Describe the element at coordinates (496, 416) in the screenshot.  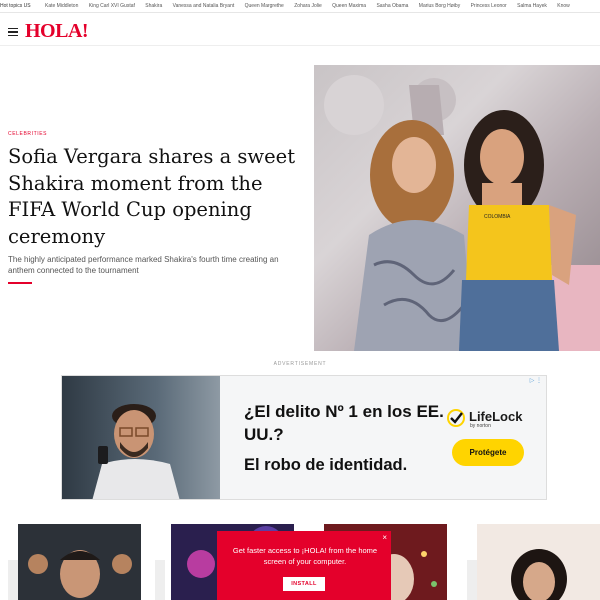
I see `ad-brand: LifeLock` at that location.